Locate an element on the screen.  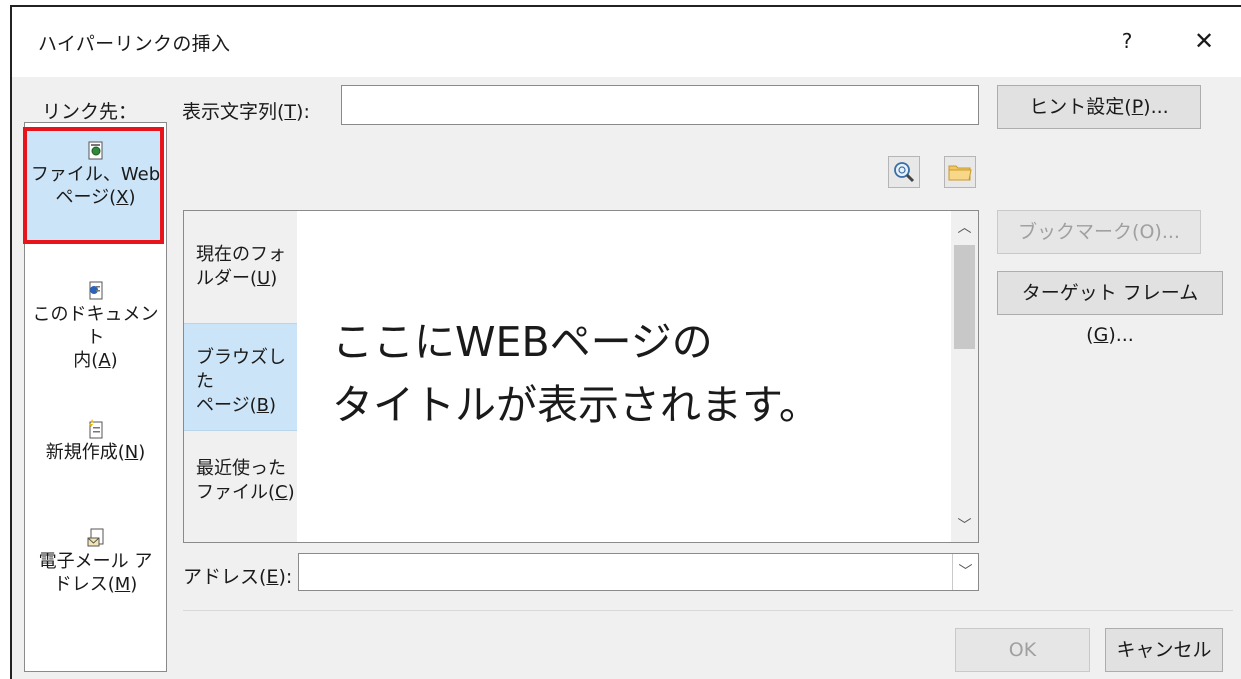
ok-button: OK is located at coordinates (1022, 650).